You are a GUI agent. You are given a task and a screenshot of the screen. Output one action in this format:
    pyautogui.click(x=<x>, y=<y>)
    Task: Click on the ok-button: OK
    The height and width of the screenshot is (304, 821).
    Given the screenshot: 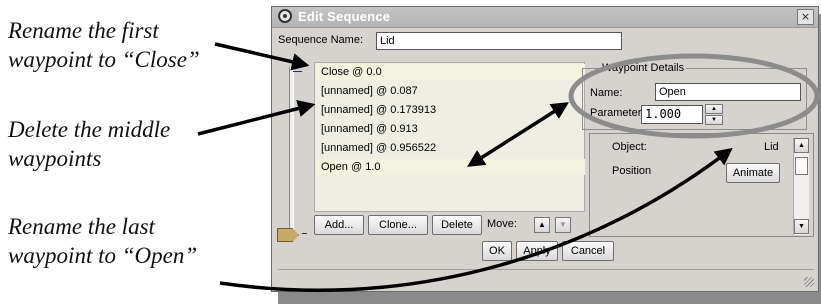 What is the action you would take?
    pyautogui.click(x=497, y=251)
    